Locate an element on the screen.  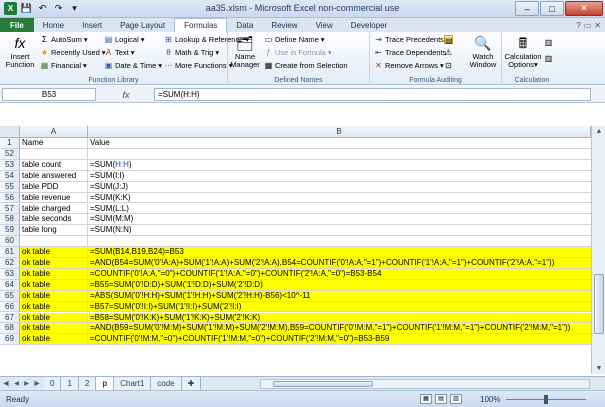
row-header: 61 is located at coordinates (10, 252).